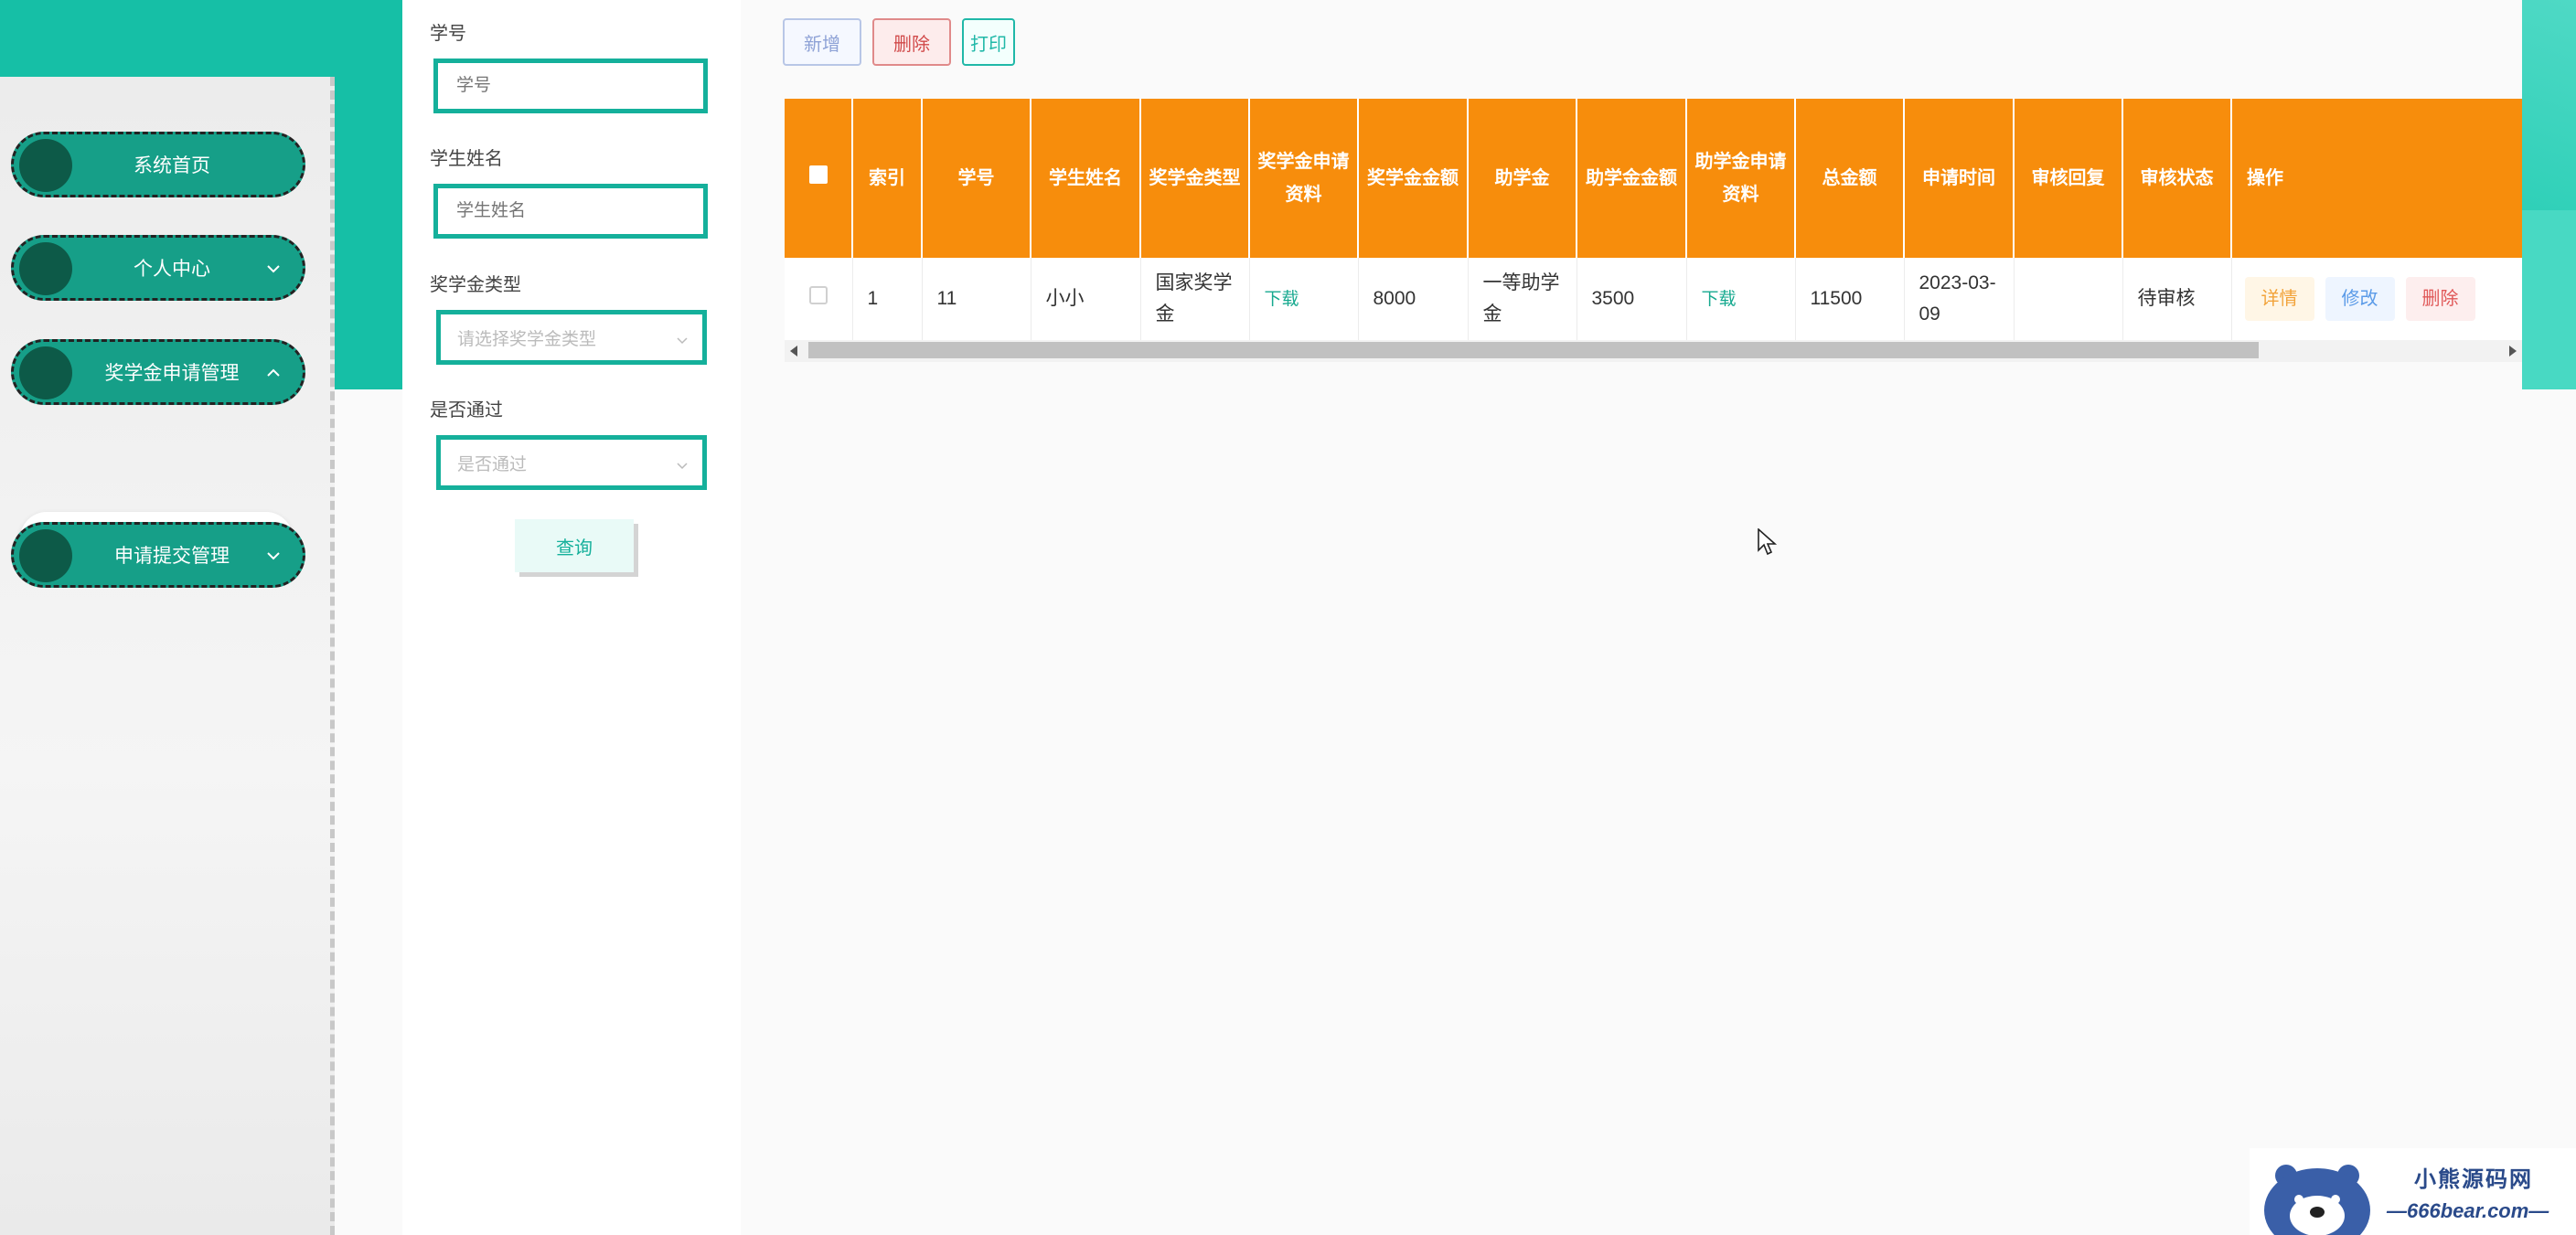 The width and height of the screenshot is (2576, 1235). Describe the element at coordinates (172, 270) in the screenshot. I see `sidebar-item-label: 个人中心` at that location.